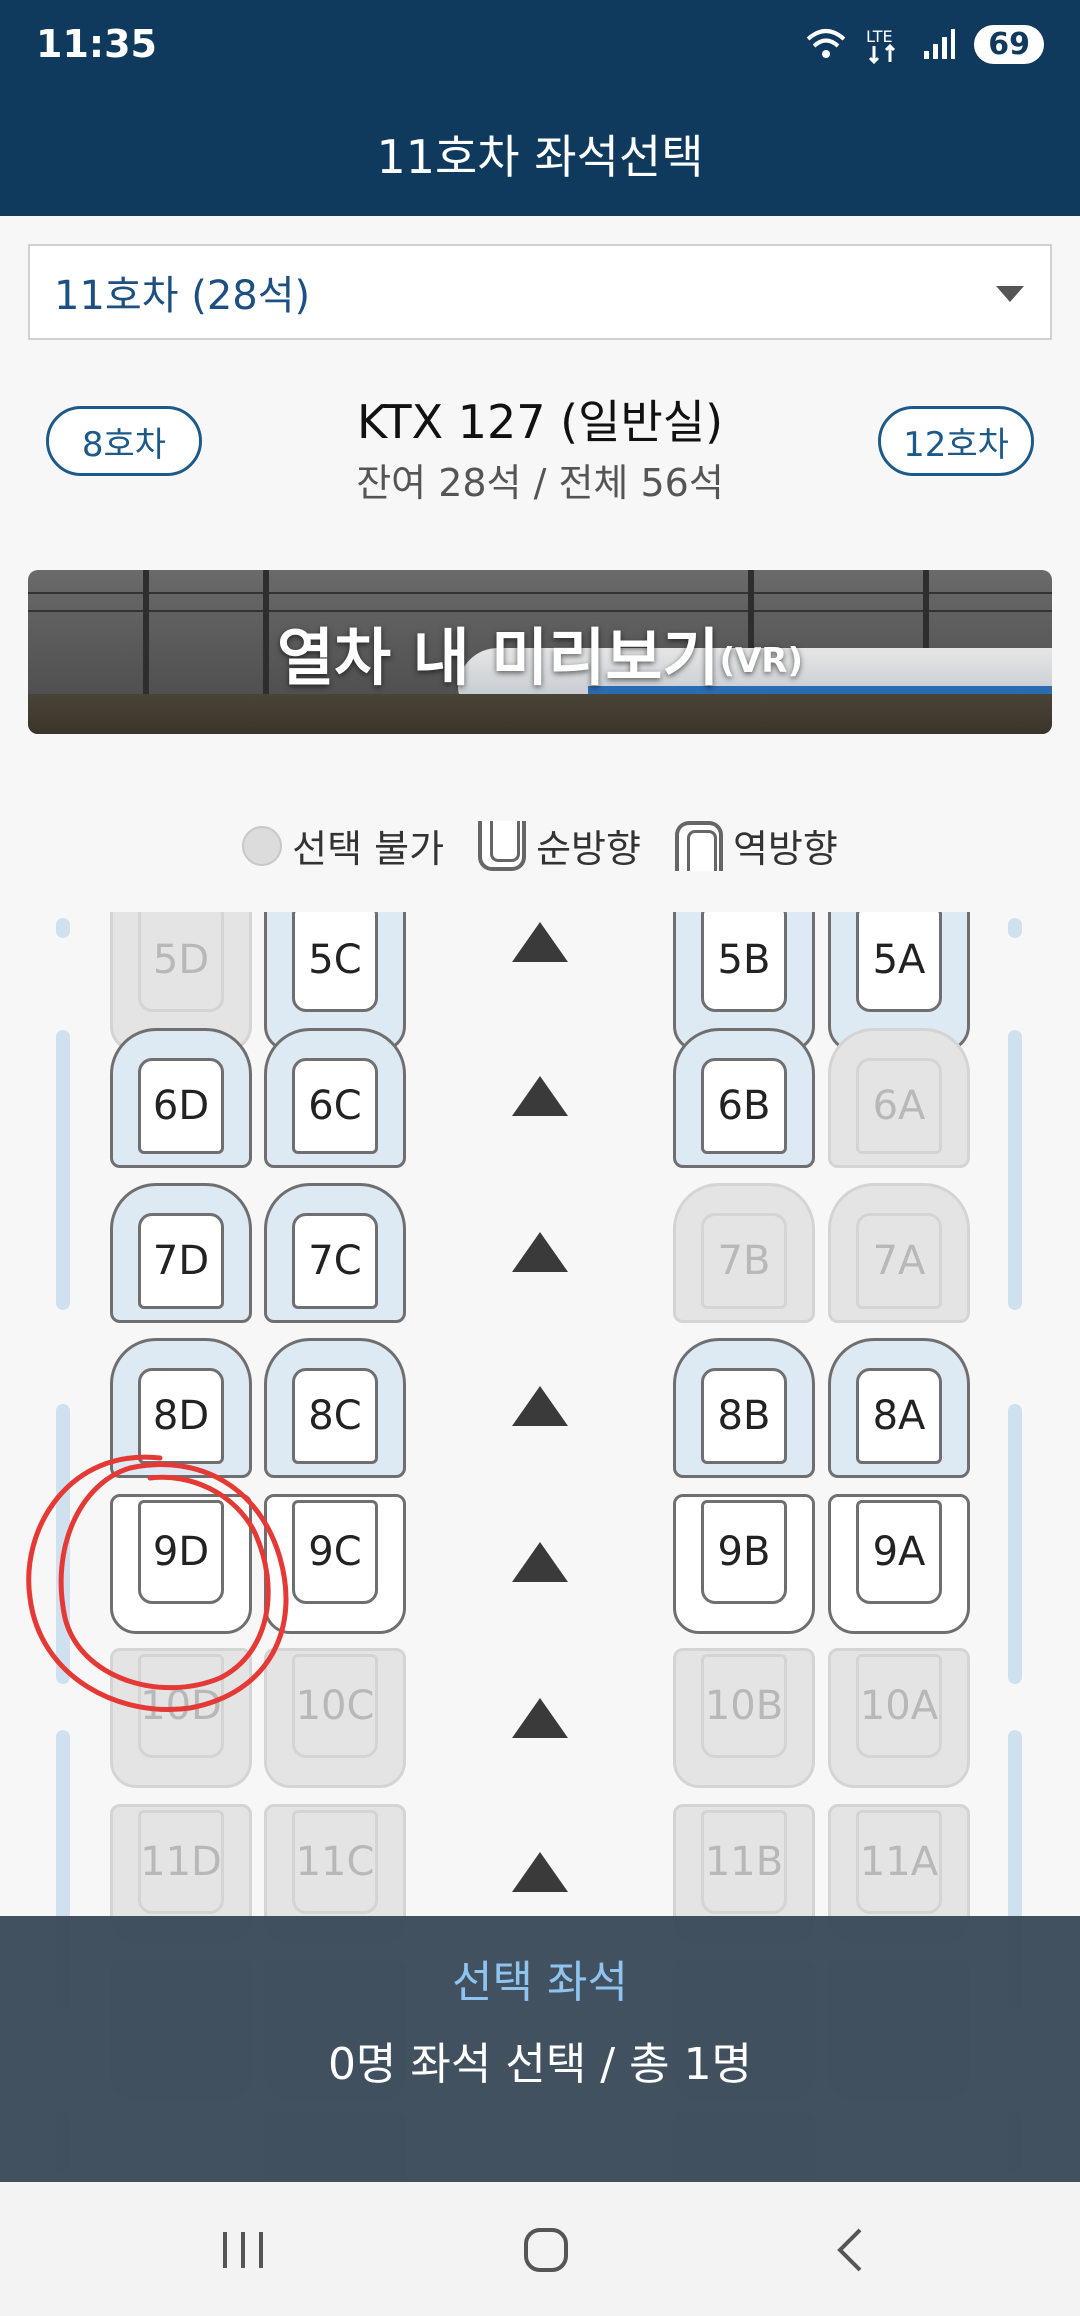 The height and width of the screenshot is (2316, 1080). Describe the element at coordinates (181, 1564) in the screenshot. I see `seat-9d: 9D` at that location.